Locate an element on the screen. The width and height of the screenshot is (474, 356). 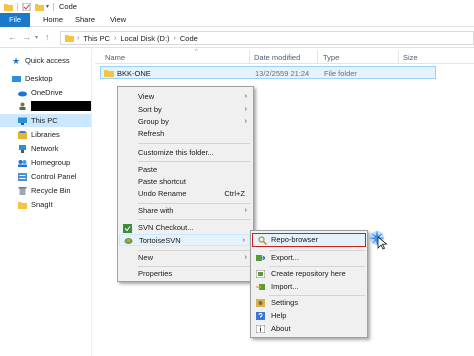
menu-item-undo-rename: Undo Rename Ctrl+Z is located at coordinates (185, 194).